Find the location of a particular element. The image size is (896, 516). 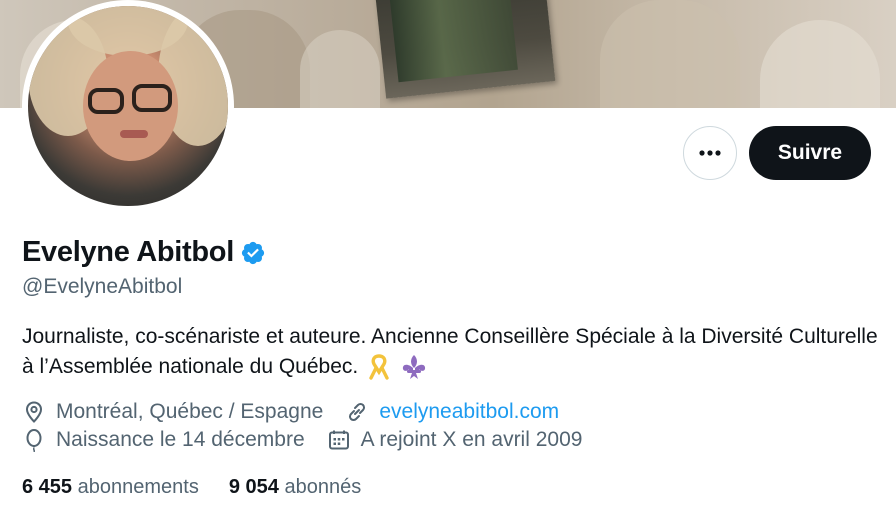

calendar-icon is located at coordinates (338, 440).